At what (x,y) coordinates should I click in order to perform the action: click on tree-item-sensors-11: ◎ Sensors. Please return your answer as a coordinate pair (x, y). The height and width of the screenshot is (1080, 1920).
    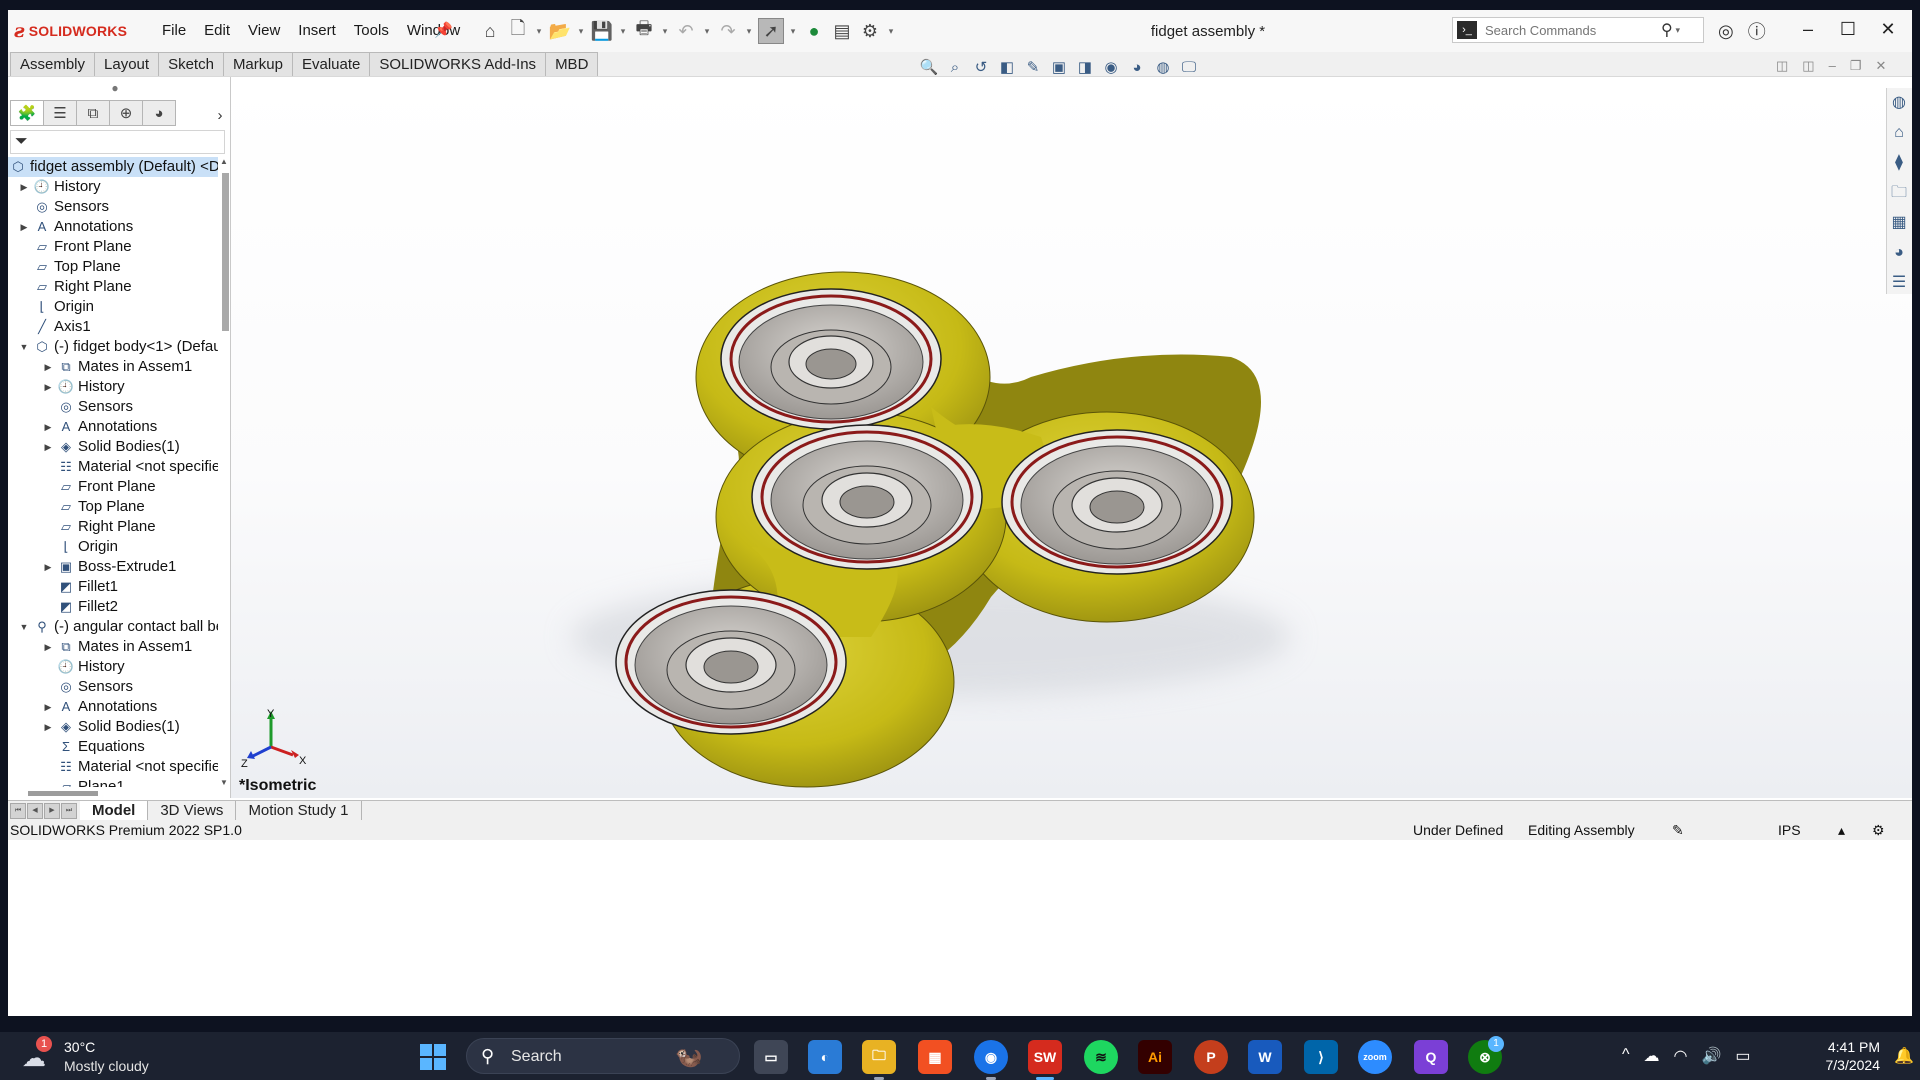
    Looking at the image, I should click on (113, 407).